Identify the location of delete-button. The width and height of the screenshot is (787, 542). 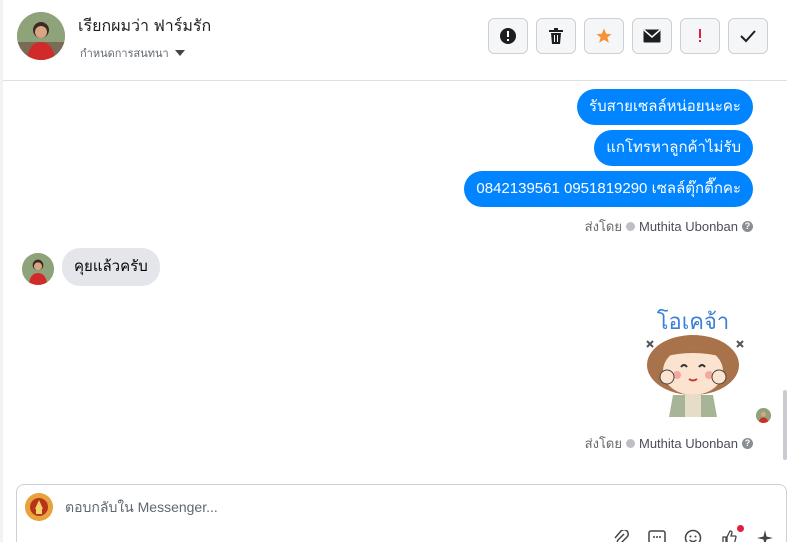
(556, 36).